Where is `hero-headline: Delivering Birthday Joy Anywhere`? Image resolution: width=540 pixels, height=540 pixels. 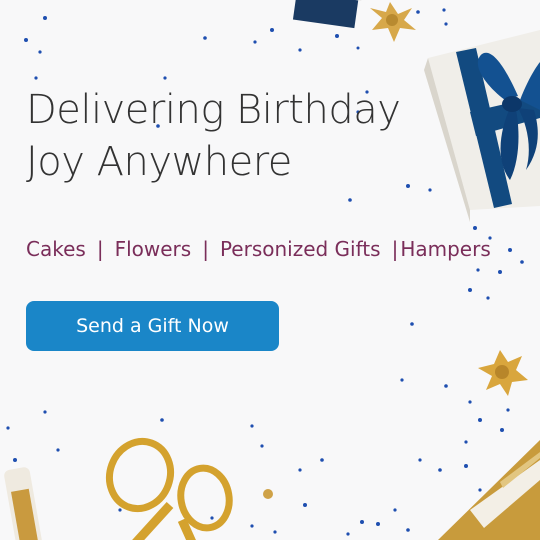 hero-headline: Delivering Birthday Joy Anywhere is located at coordinates (213, 136).